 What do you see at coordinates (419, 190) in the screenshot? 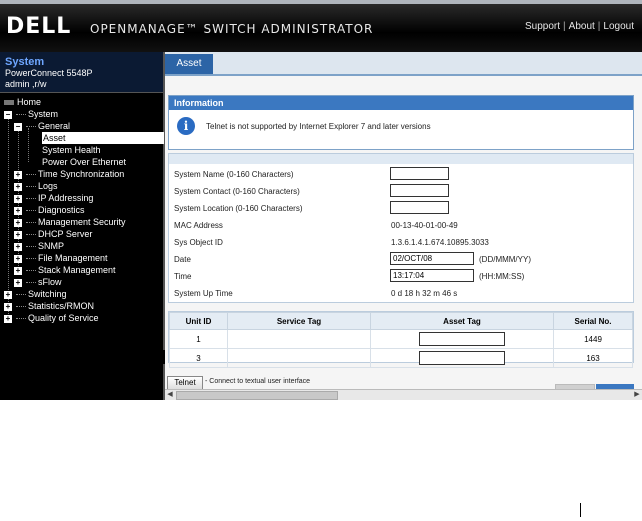
I see `system-contact-input` at bounding box center [419, 190].